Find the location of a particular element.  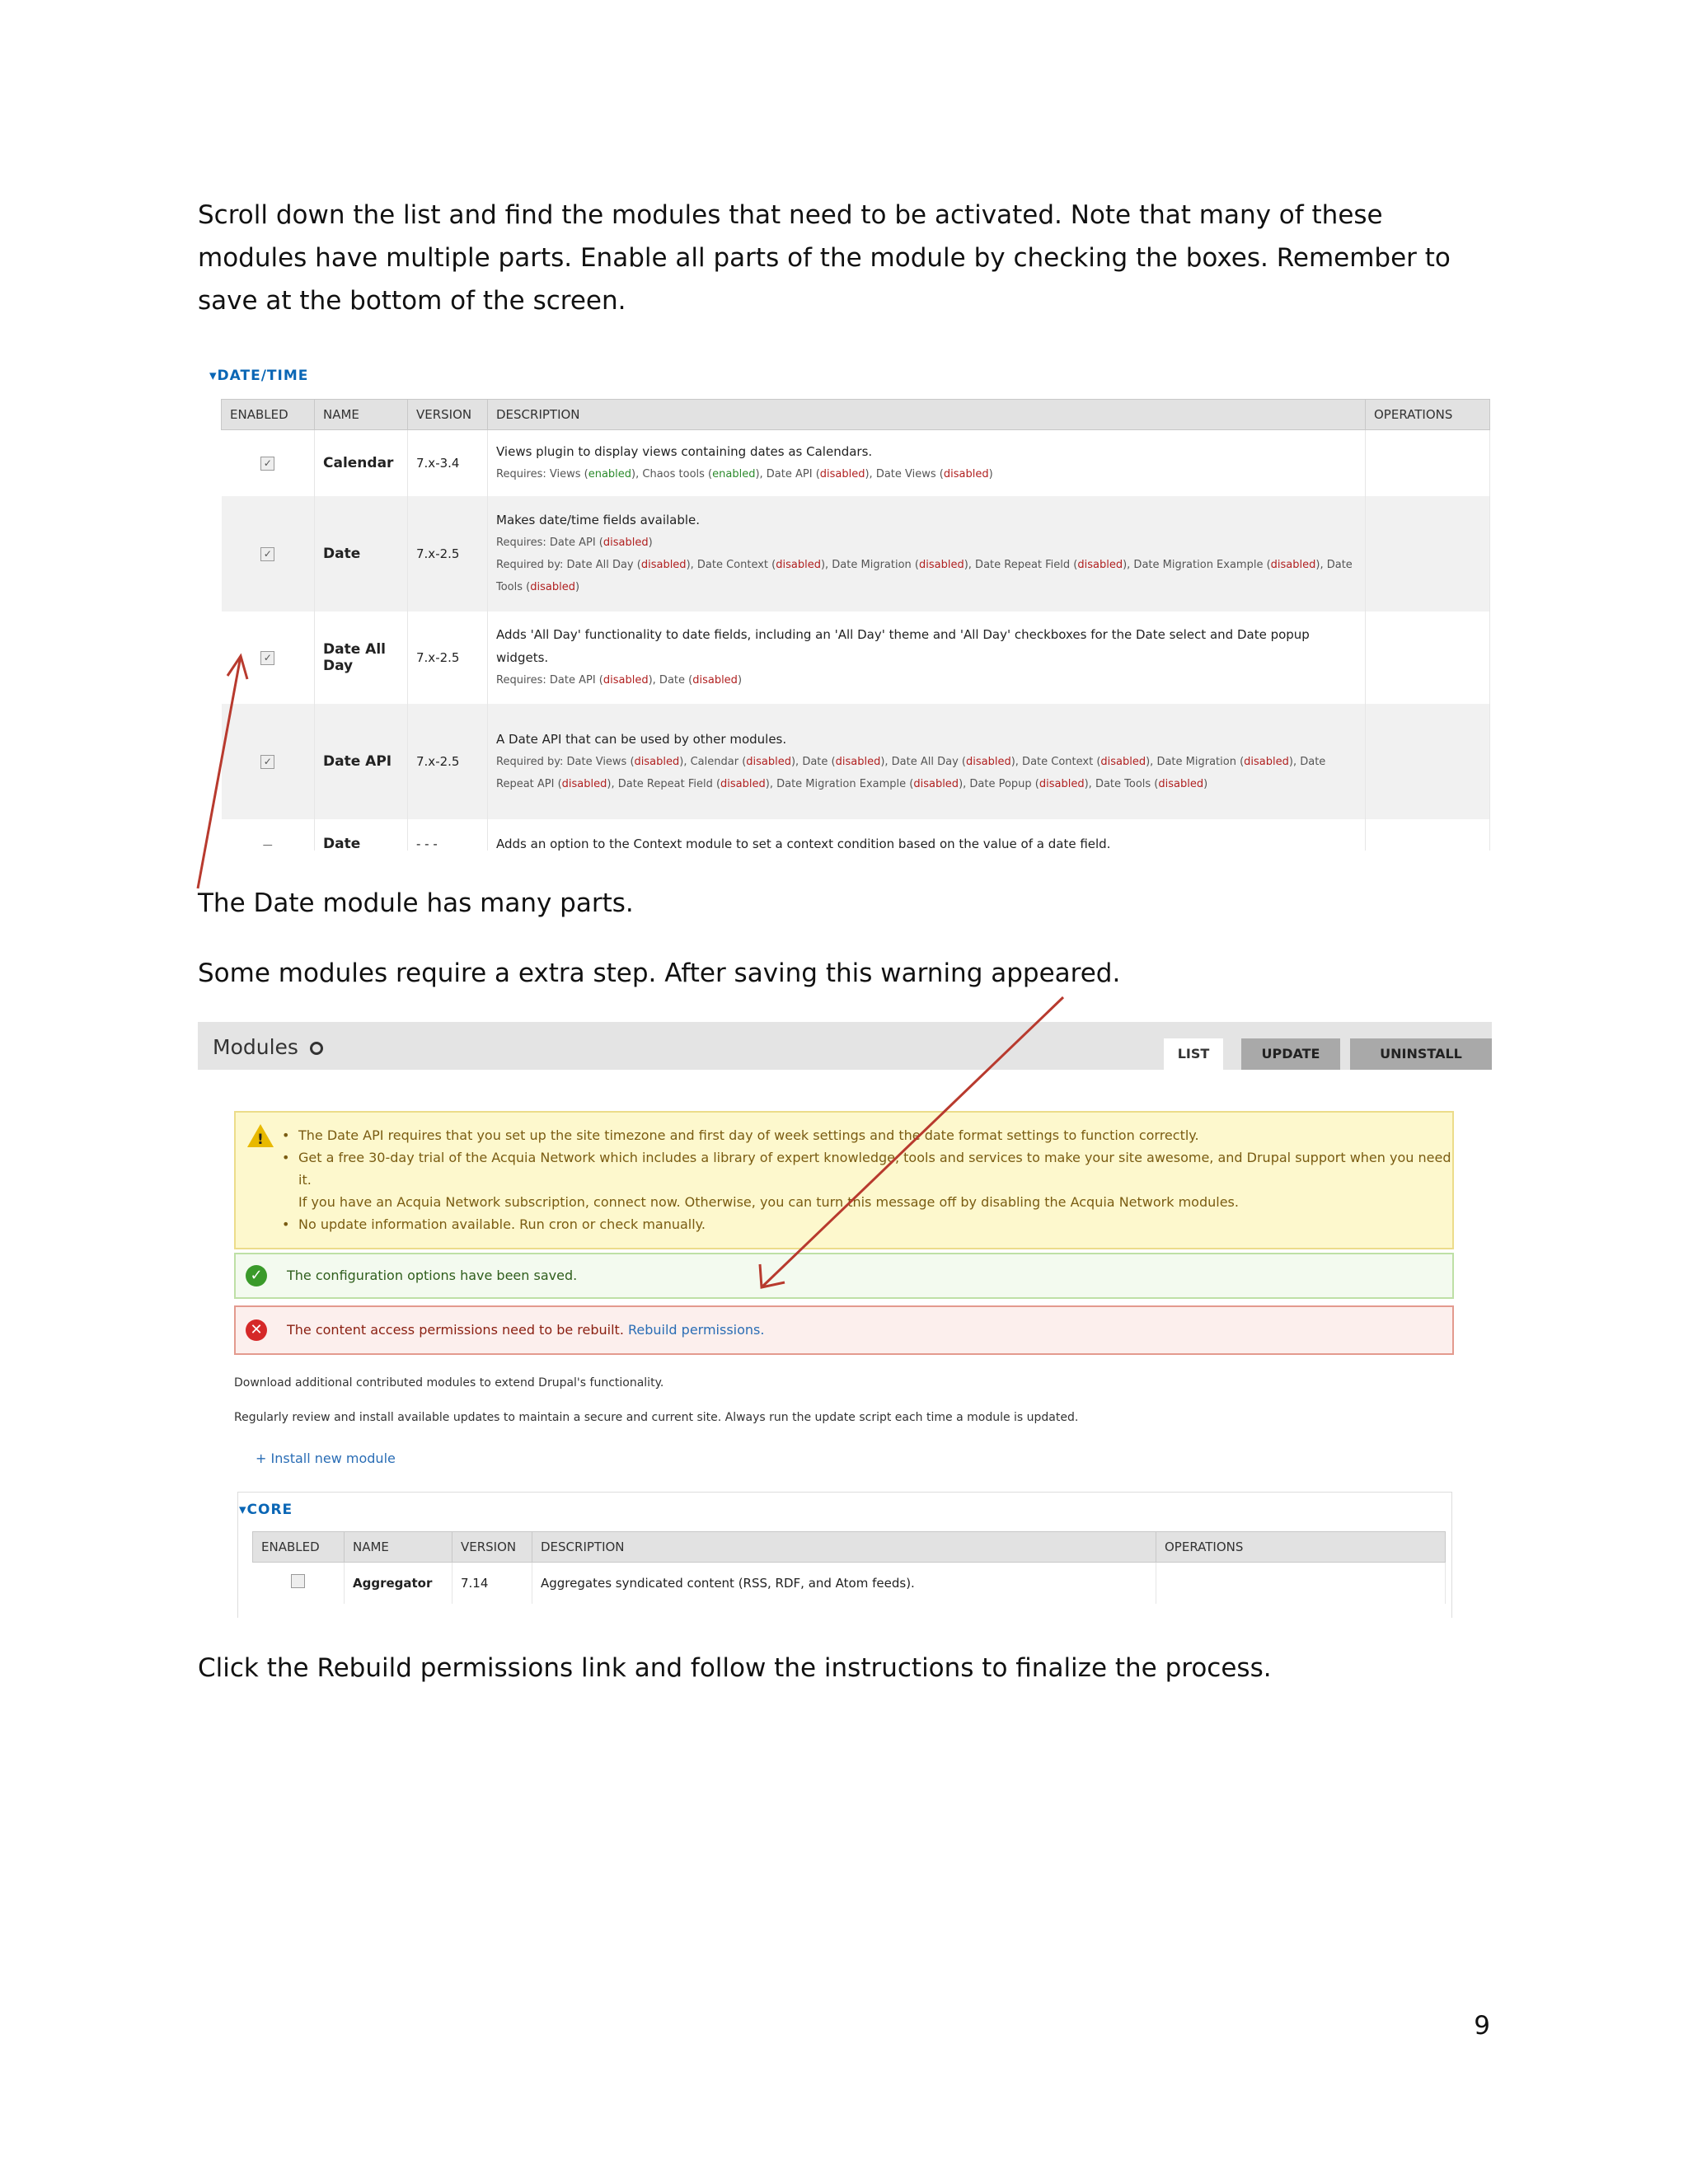

error-icon: ✕ is located at coordinates (257, 1330).